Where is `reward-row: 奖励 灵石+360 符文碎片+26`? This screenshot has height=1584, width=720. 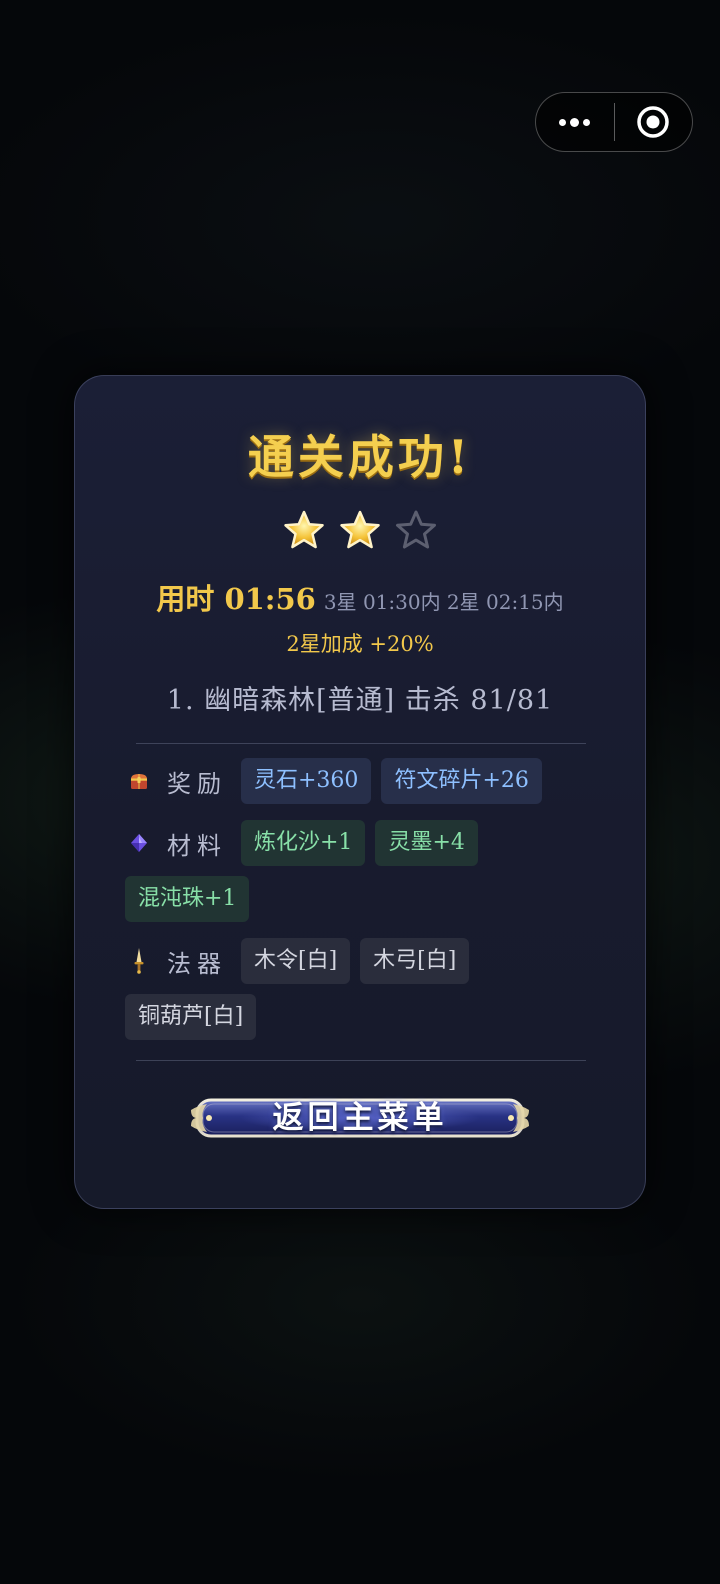
reward-row: 奖励 灵石+360 符文碎片+26 is located at coordinates (360, 781).